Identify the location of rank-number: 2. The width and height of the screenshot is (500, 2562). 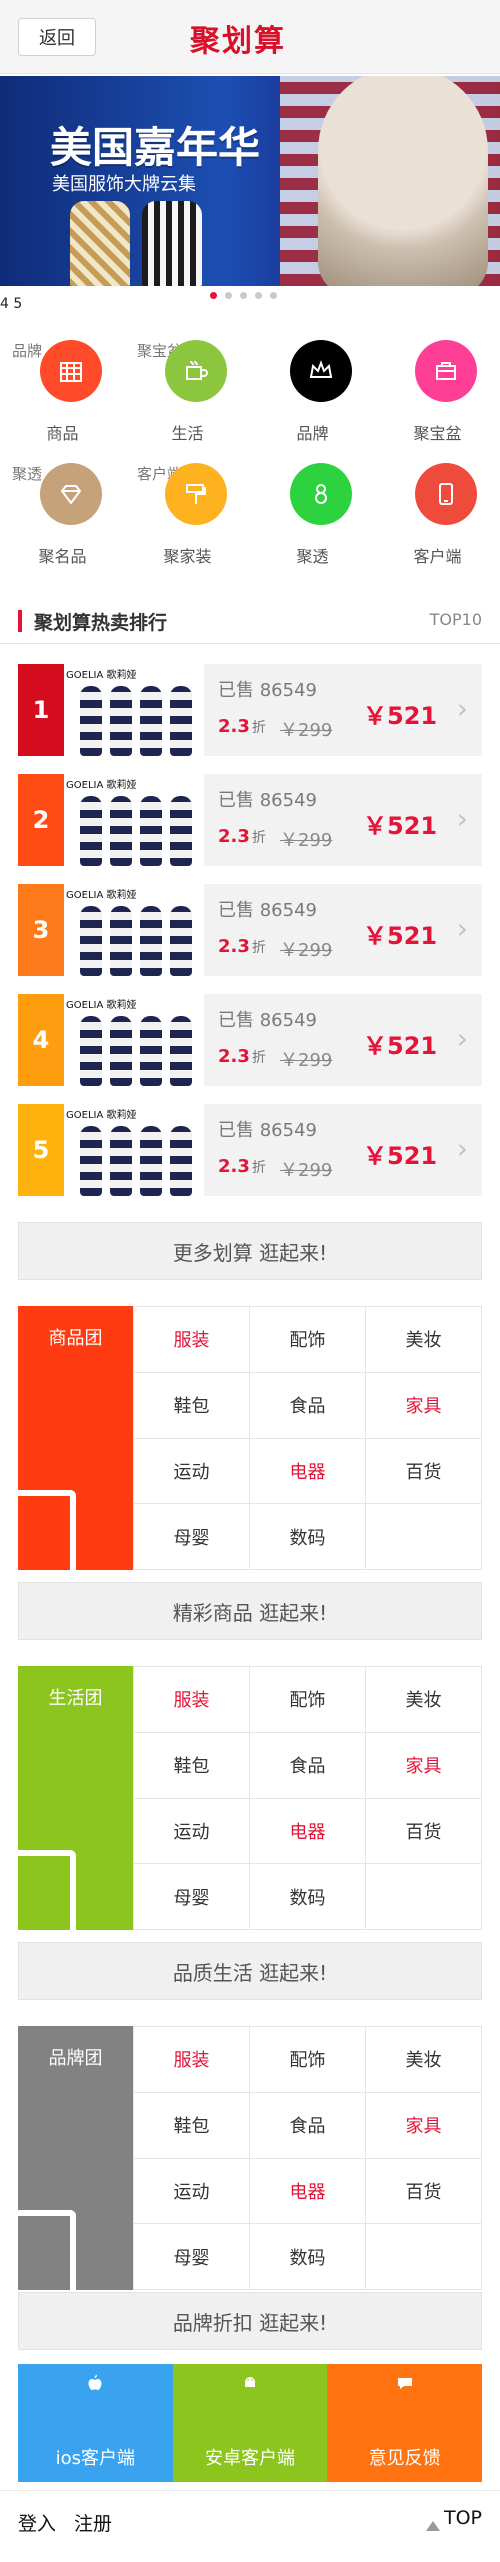
(41, 820).